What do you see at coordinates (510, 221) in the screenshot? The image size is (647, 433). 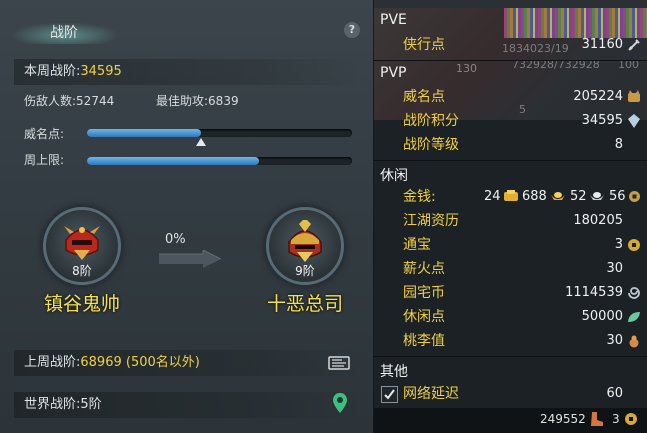 I see `leisure-item-jianghu: 江湖资历 180205` at bounding box center [510, 221].